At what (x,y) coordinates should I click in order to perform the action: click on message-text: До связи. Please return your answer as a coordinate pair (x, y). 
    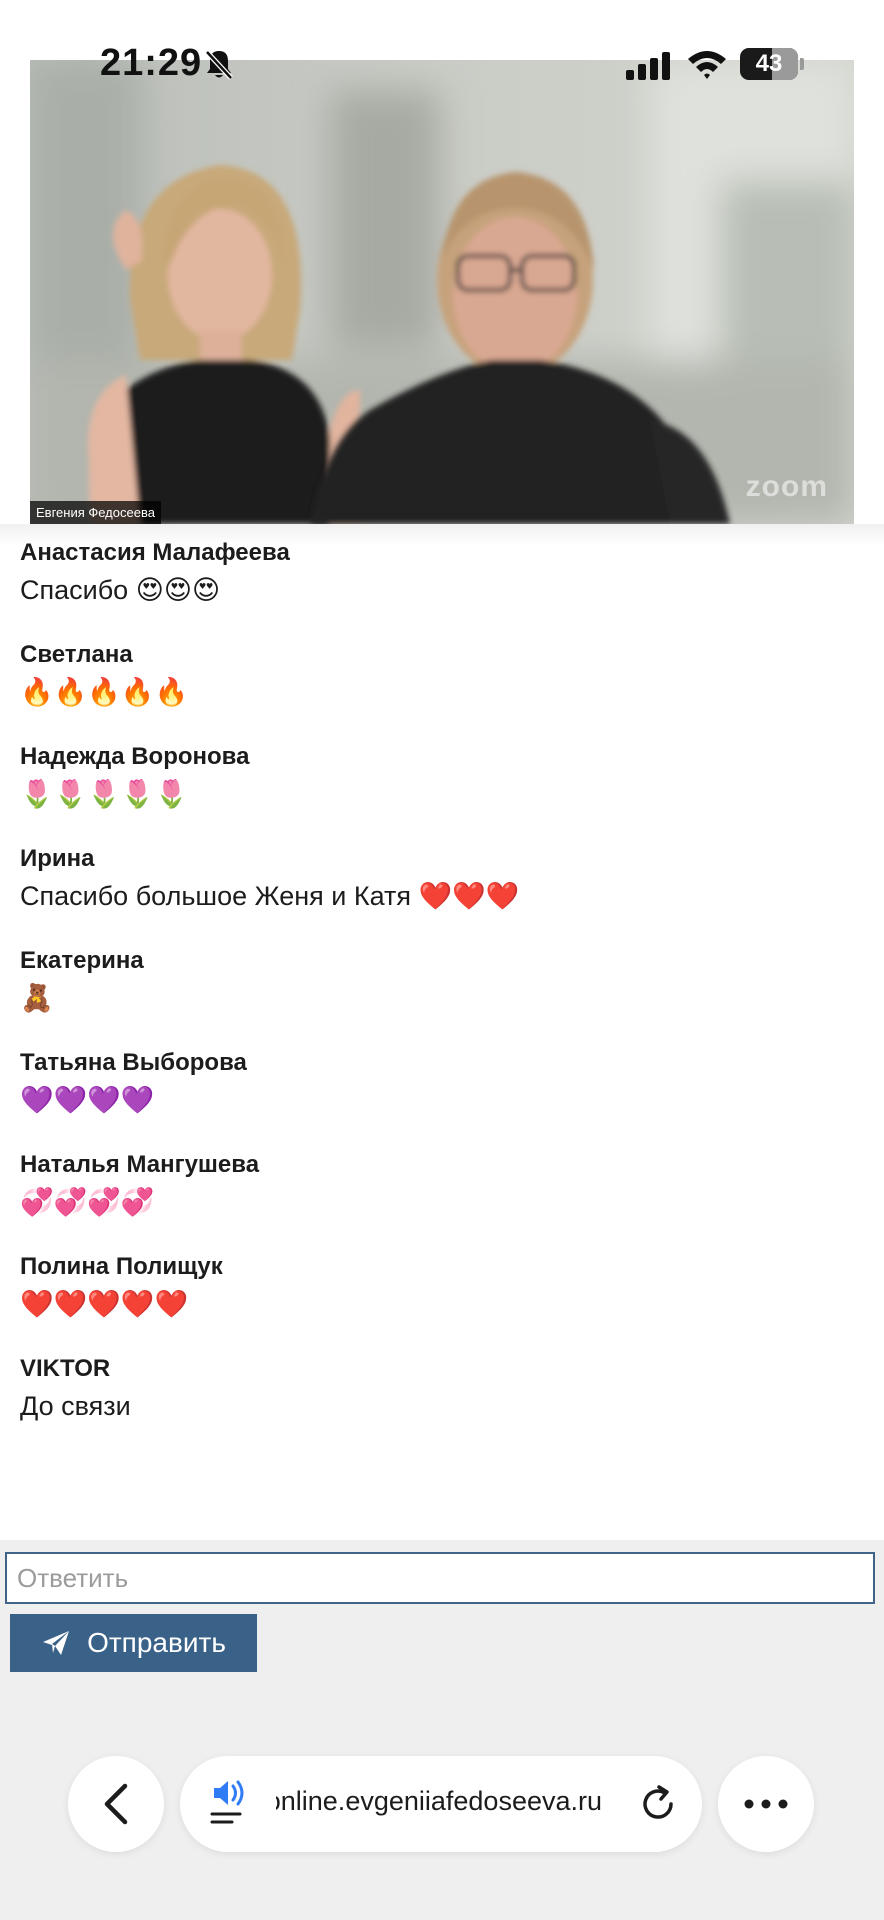
    Looking at the image, I should click on (75, 1406).